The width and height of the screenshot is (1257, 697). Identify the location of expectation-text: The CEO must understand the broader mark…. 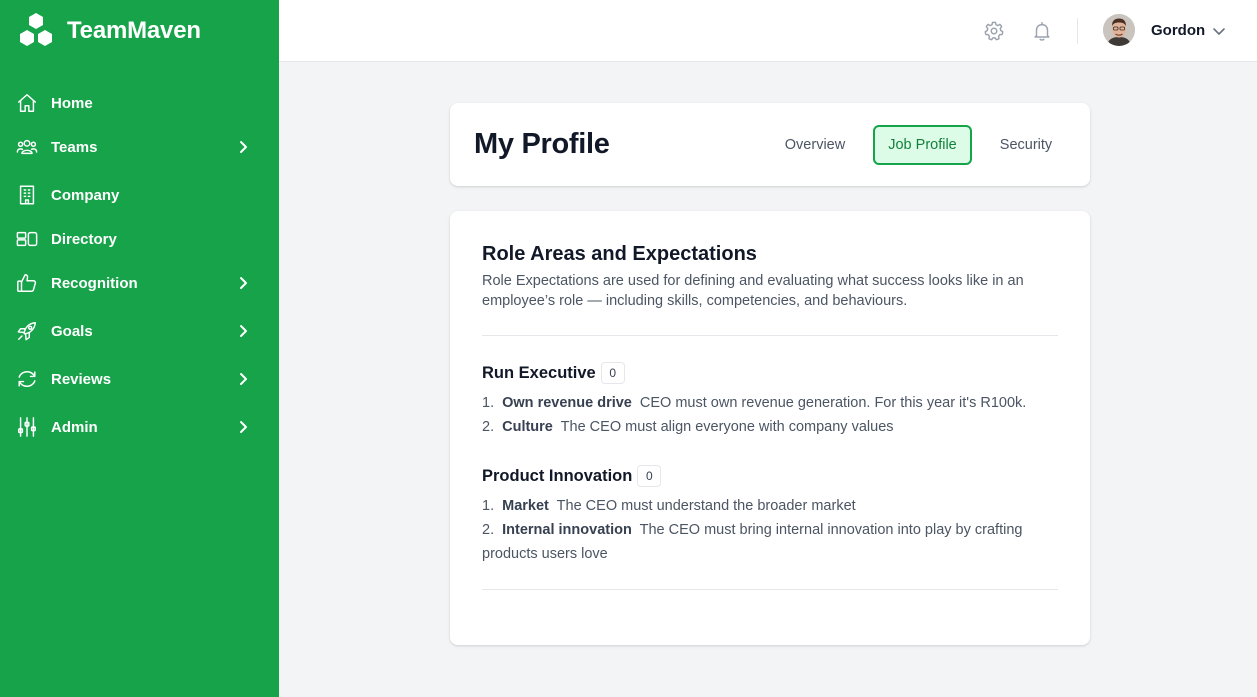
(706, 506).